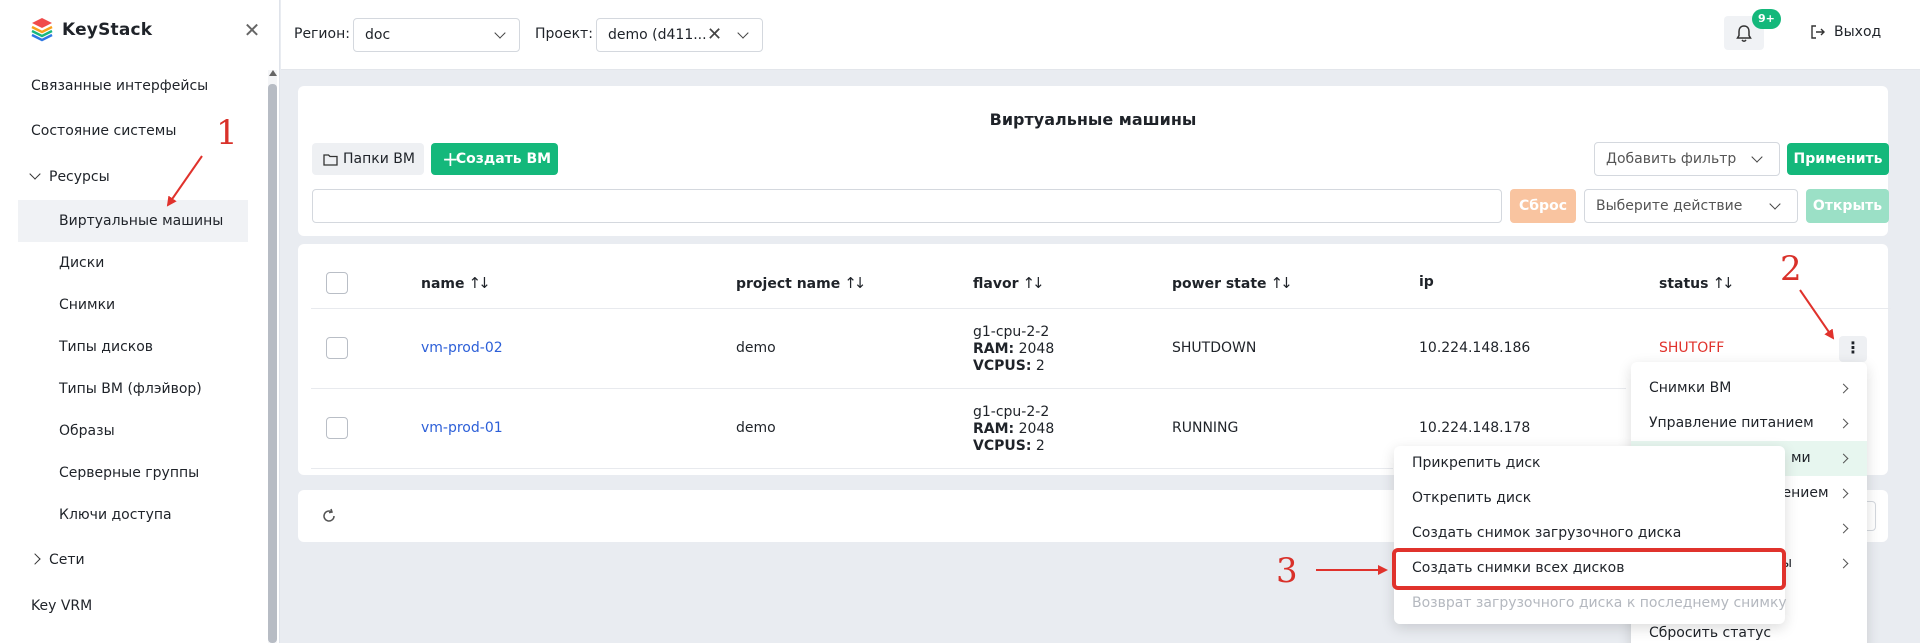  I want to click on project-label: Проект:, so click(564, 34).